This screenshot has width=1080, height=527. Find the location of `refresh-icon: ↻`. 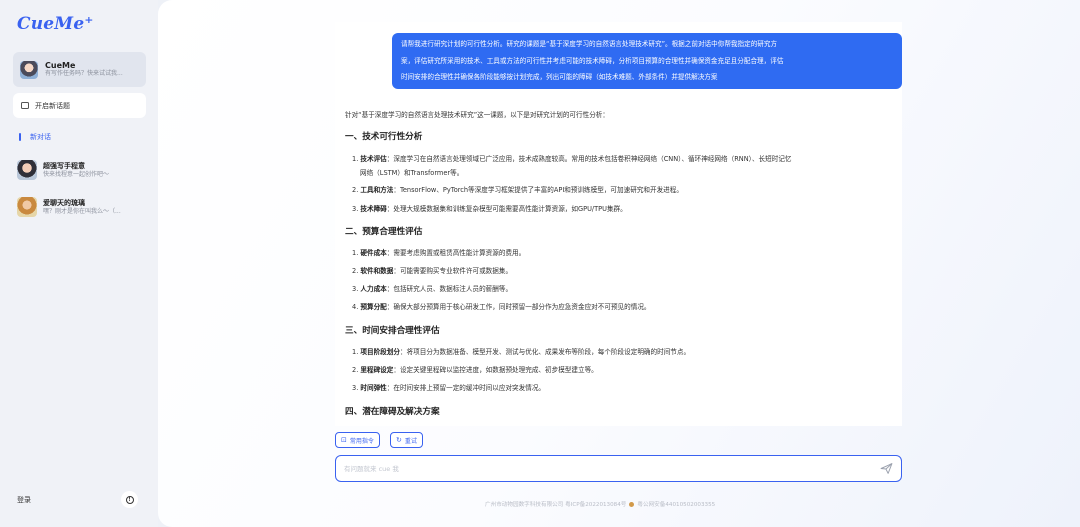

refresh-icon: ↻ is located at coordinates (399, 440).